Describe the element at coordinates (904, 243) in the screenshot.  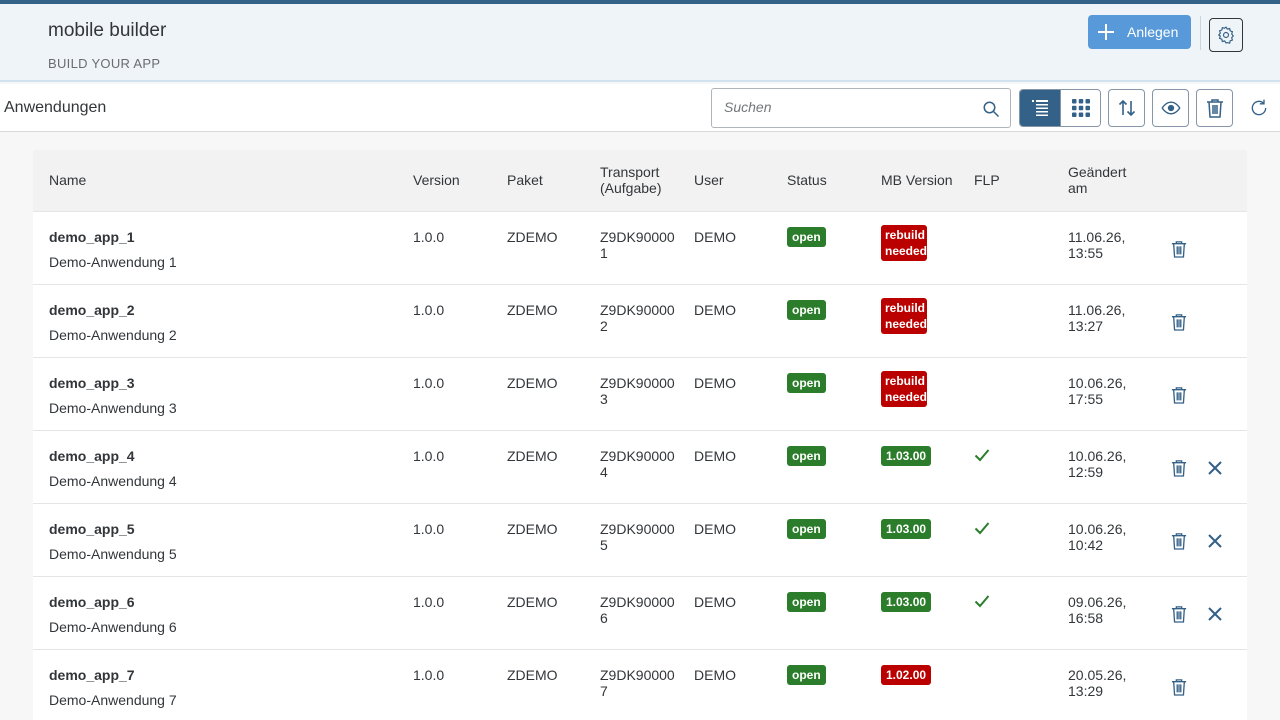
I see `mb-version-badge: rebuild needed` at that location.